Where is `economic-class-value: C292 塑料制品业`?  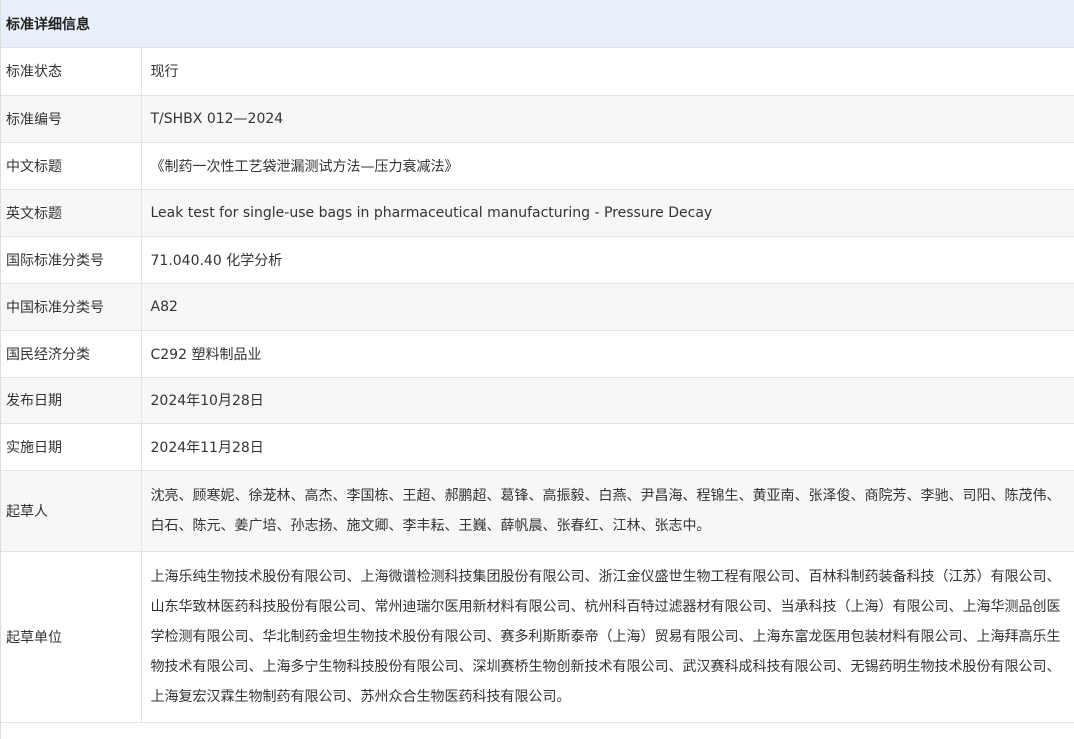 economic-class-value: C292 塑料制品业 is located at coordinates (607, 354).